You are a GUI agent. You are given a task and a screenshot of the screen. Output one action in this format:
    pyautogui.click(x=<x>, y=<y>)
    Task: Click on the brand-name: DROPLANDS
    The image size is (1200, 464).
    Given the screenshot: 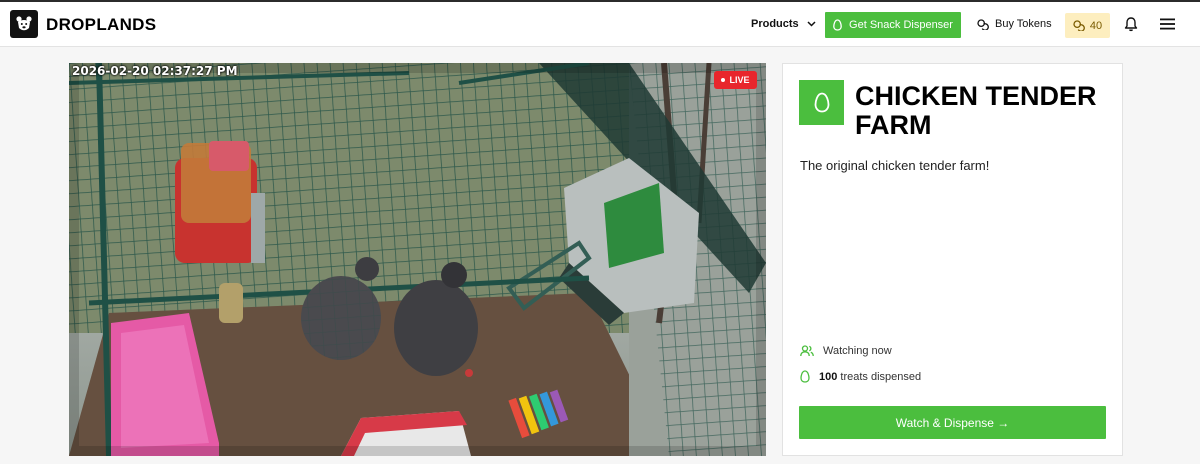 What is the action you would take?
    pyautogui.click(x=101, y=25)
    